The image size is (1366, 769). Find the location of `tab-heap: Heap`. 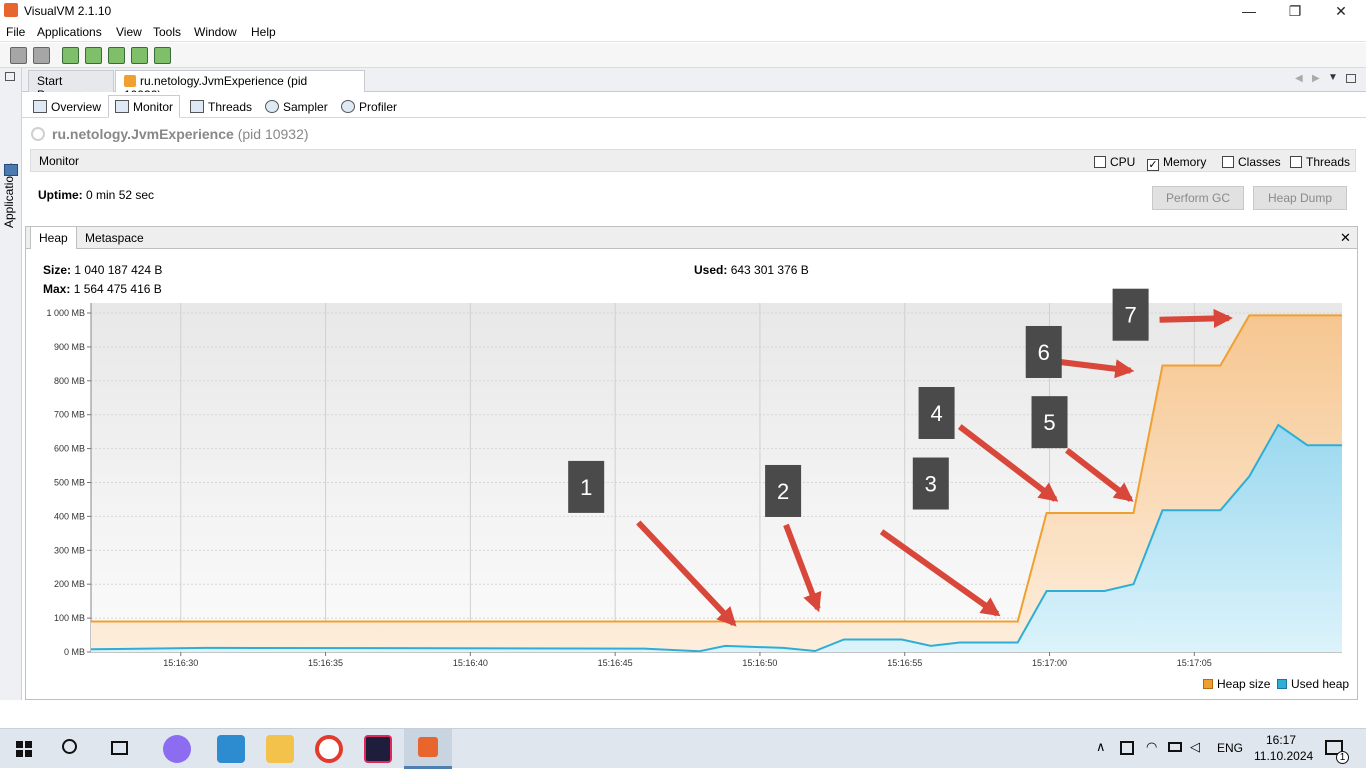

tab-heap: Heap is located at coordinates (53, 238).